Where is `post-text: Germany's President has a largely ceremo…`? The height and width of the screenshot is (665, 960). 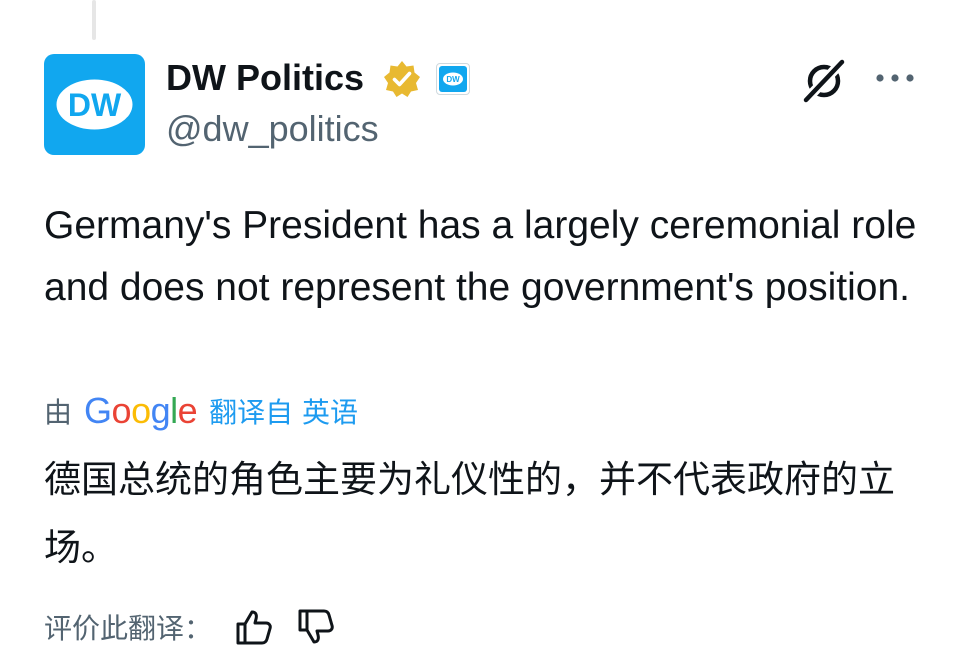
post-text: Germany's President has a largely ceremo… is located at coordinates (480, 256).